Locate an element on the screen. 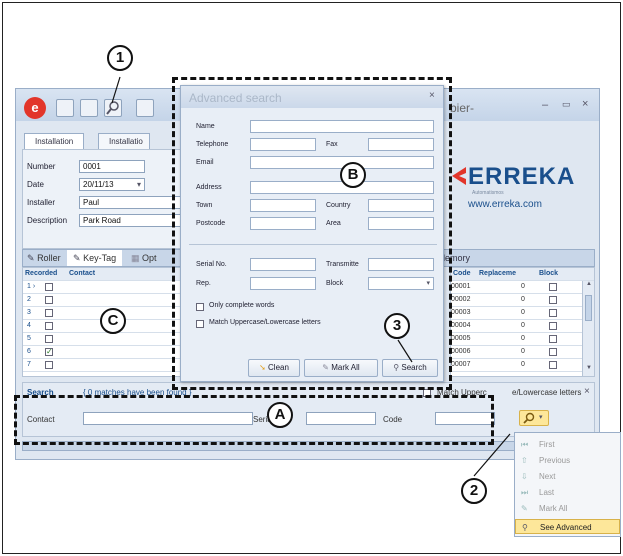  callout-a: A is located at coordinates (280, 415).